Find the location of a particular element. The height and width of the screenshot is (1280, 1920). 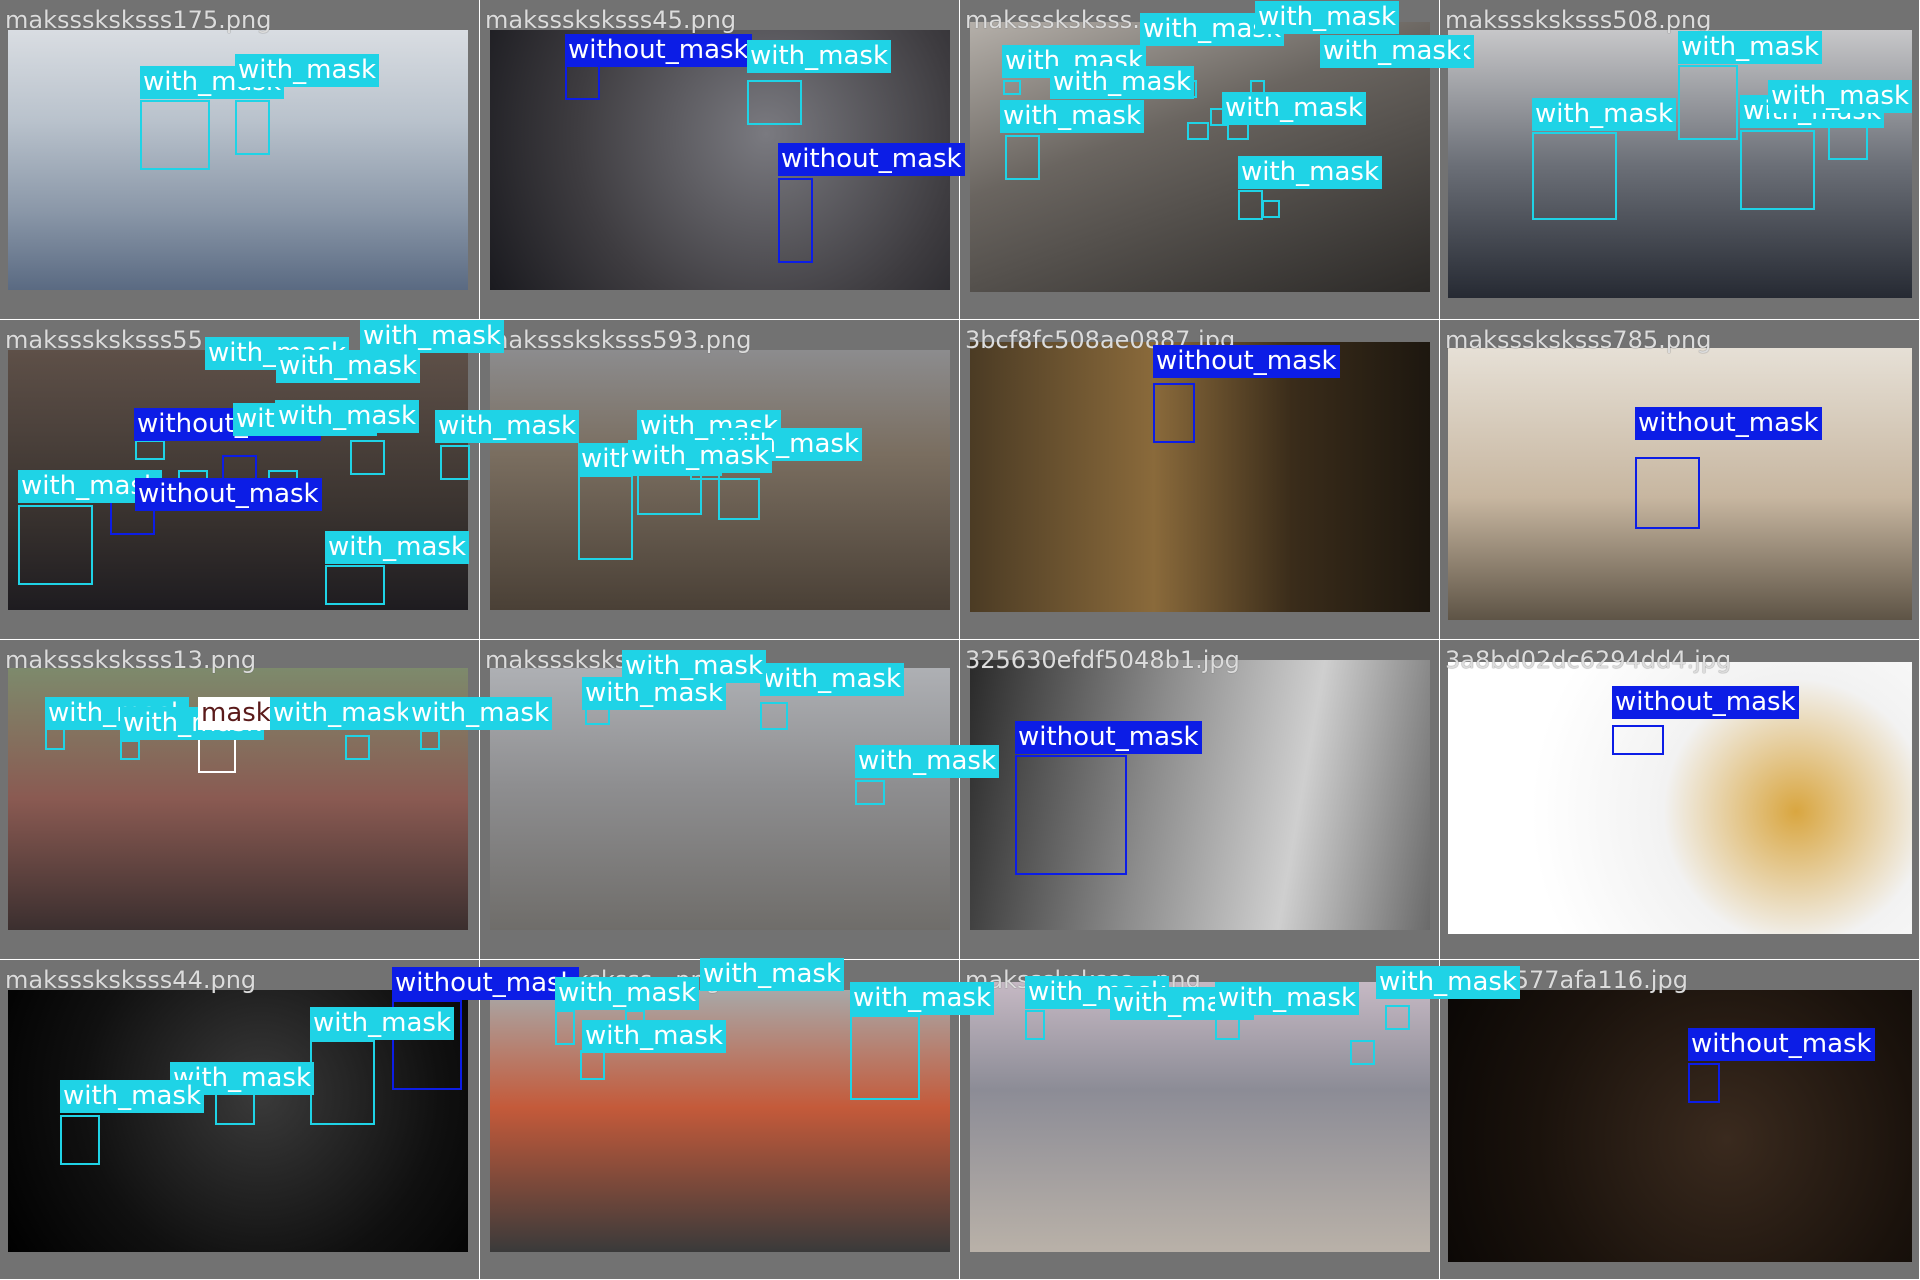

result-tile: maksssksksss45.png is located at coordinates (720, 160).